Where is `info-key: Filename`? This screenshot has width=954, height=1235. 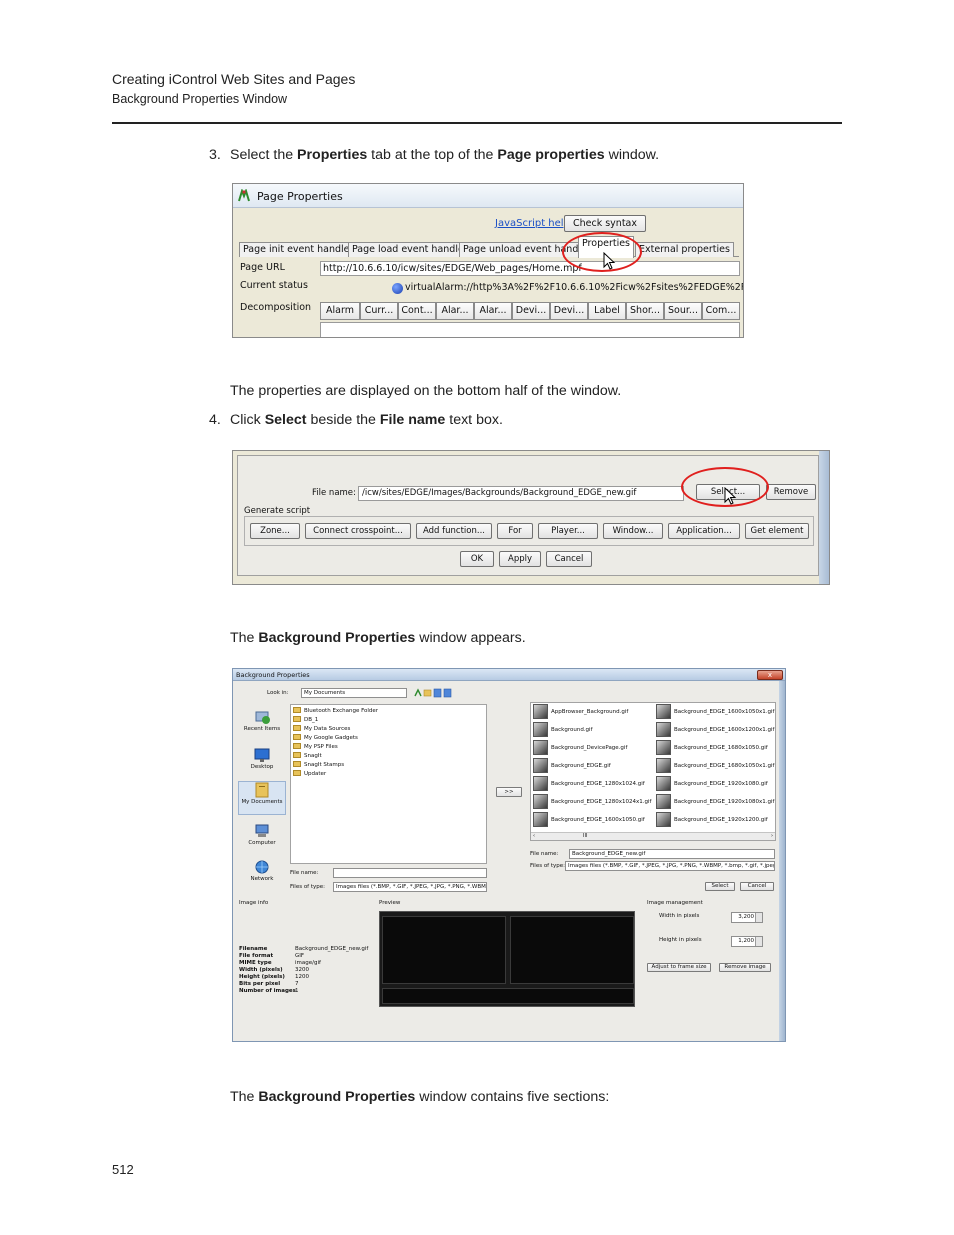
info-key: Filename is located at coordinates (253, 949).